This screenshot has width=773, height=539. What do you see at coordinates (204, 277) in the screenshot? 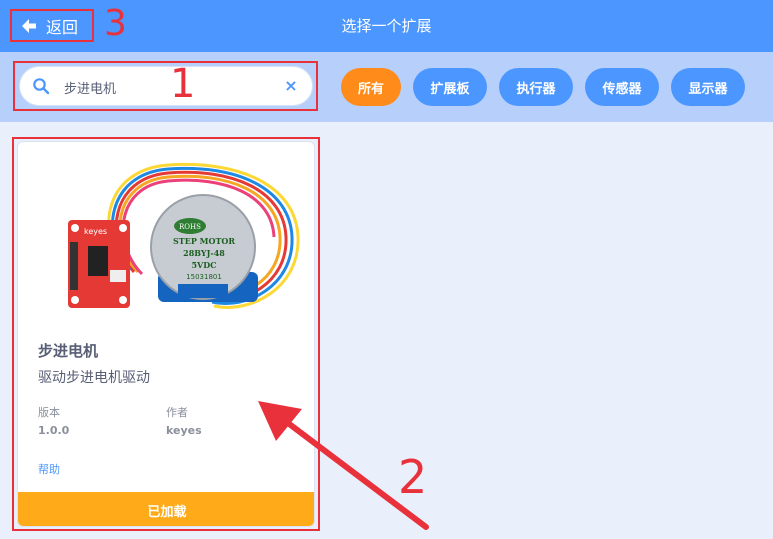
I see `motor-label-4: 15031801` at bounding box center [204, 277].